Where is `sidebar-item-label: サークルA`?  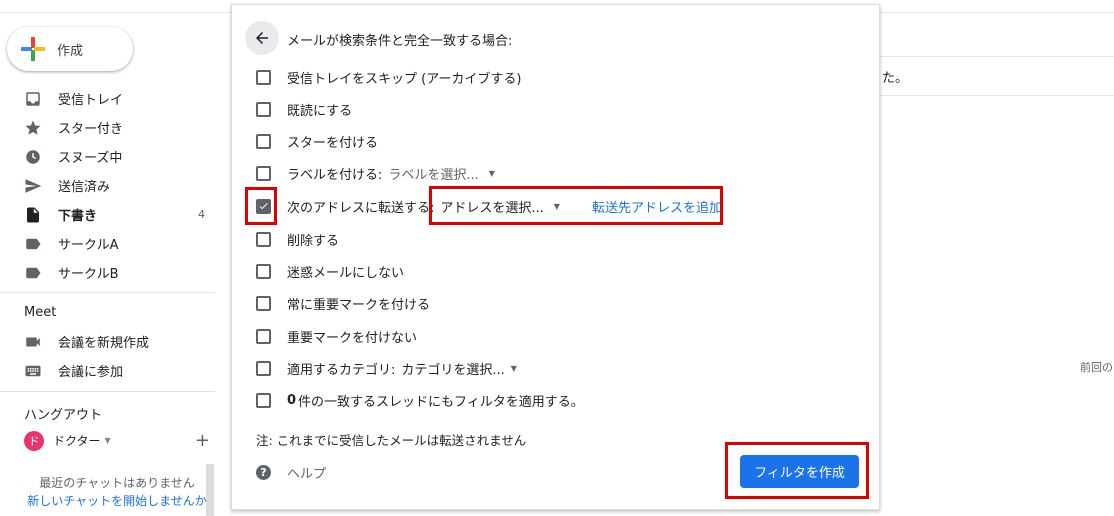 sidebar-item-label: サークルA is located at coordinates (88, 245).